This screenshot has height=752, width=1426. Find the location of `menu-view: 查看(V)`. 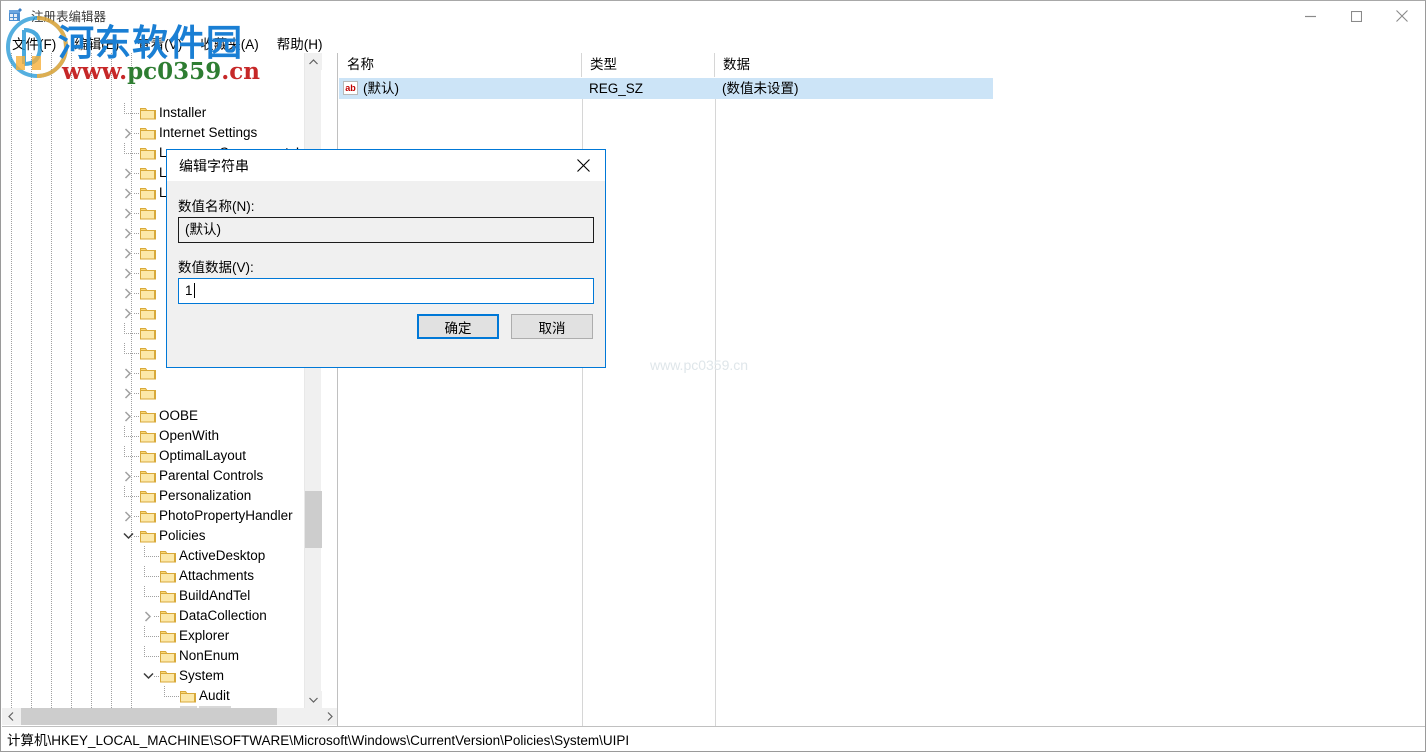

menu-view: 查看(V) is located at coordinates (159, 43).